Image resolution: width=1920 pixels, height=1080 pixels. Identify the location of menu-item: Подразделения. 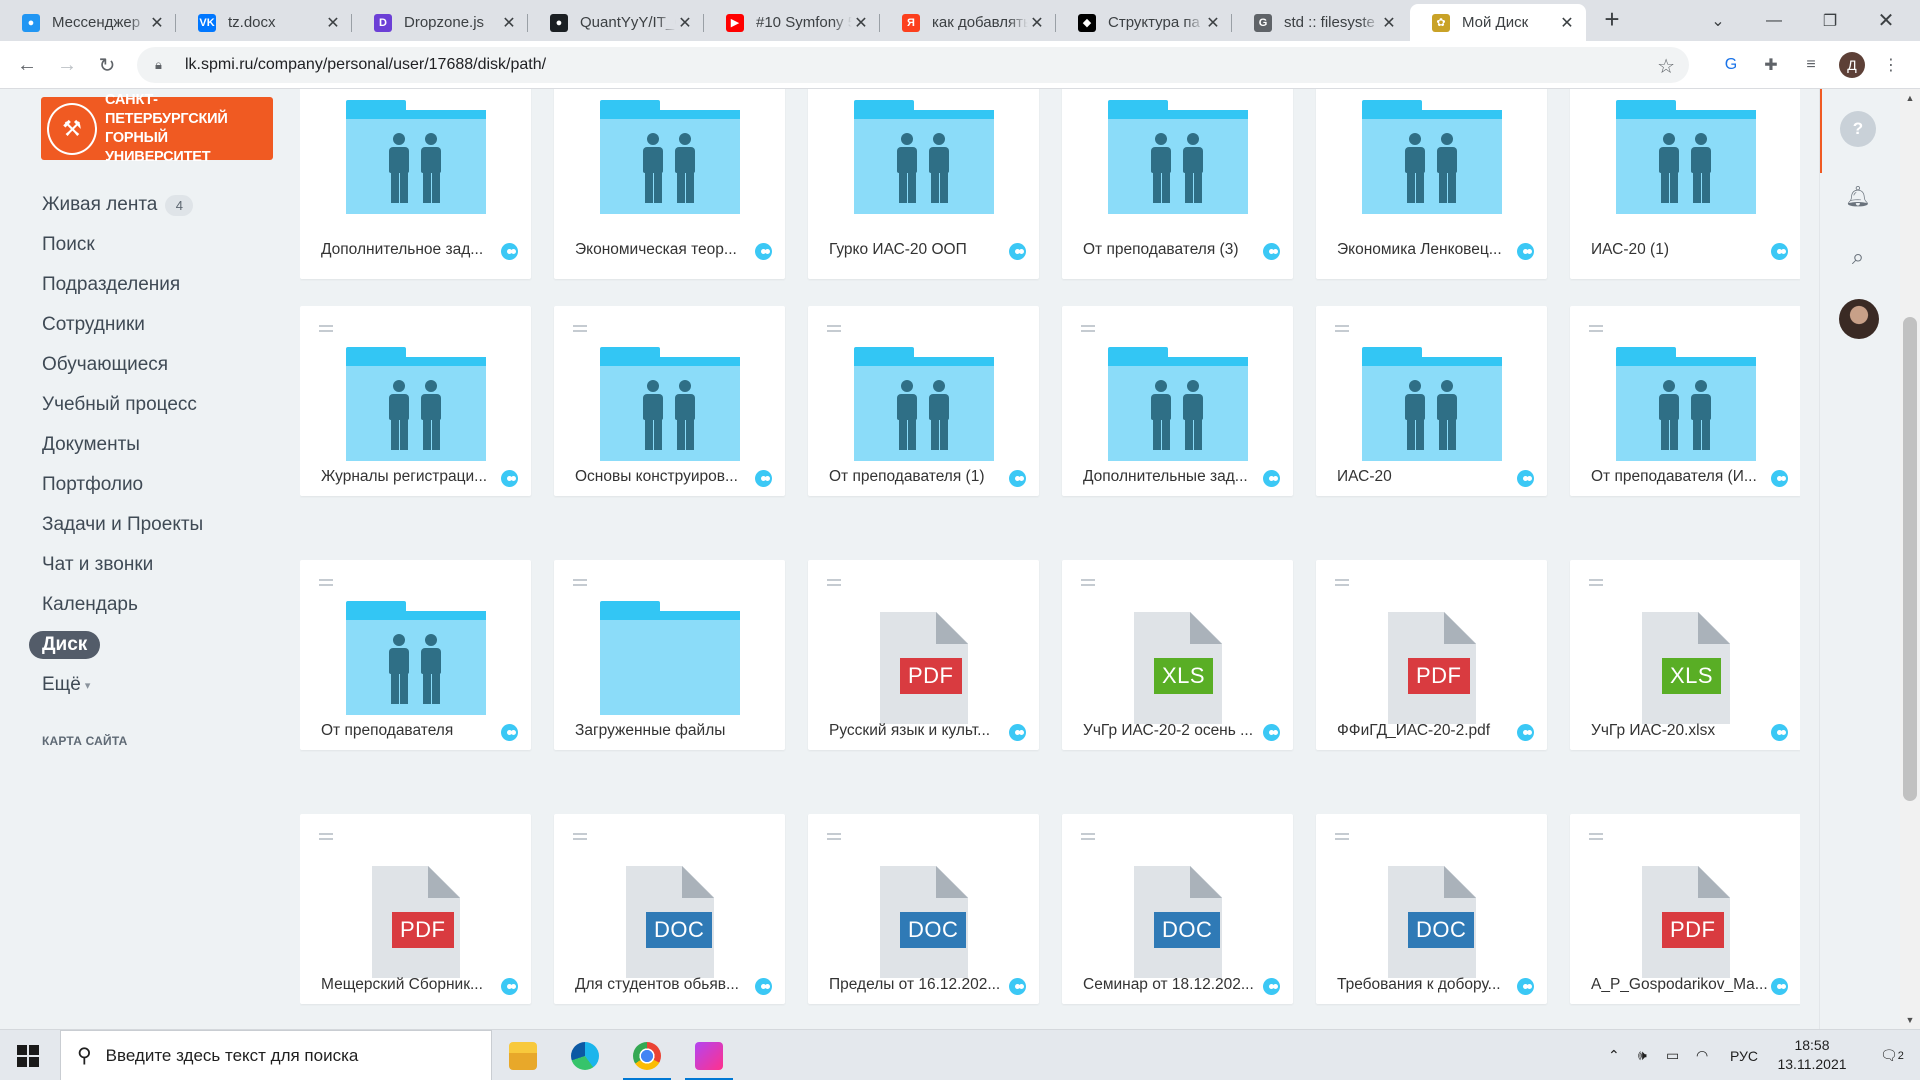
(116, 285).